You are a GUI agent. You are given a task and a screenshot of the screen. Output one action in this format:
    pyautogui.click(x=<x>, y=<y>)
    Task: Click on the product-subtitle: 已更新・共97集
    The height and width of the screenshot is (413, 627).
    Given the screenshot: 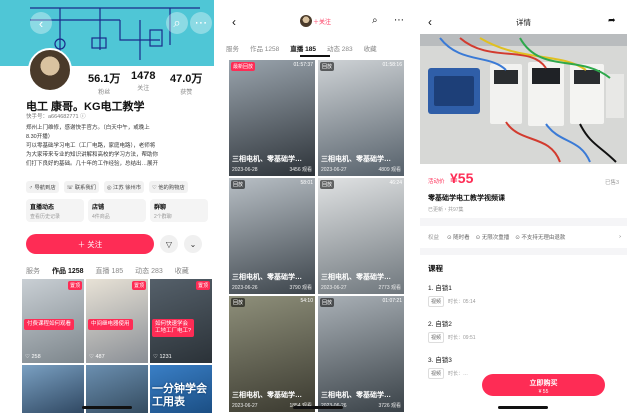 What is the action you would take?
    pyautogui.click(x=446, y=210)
    